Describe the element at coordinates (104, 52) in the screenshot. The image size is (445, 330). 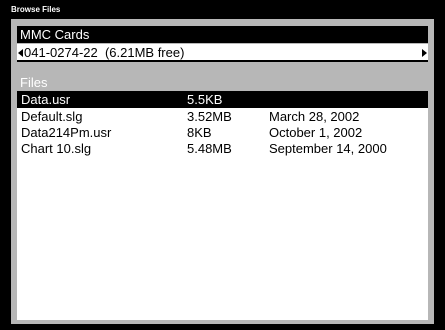
I see `selected-card-value: 041-0274-22 (6.21MB free)` at that location.